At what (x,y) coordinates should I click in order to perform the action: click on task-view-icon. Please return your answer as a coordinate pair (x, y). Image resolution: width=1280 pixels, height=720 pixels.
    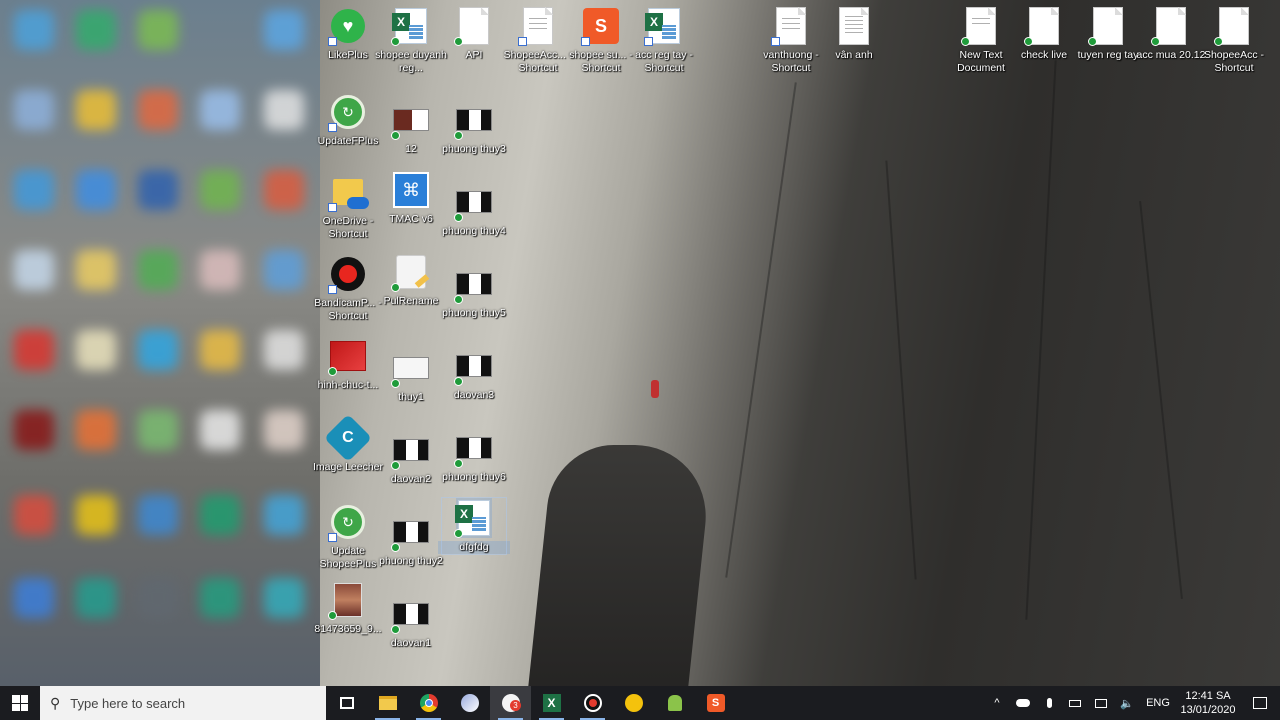
    Looking at the image, I should click on (346, 703).